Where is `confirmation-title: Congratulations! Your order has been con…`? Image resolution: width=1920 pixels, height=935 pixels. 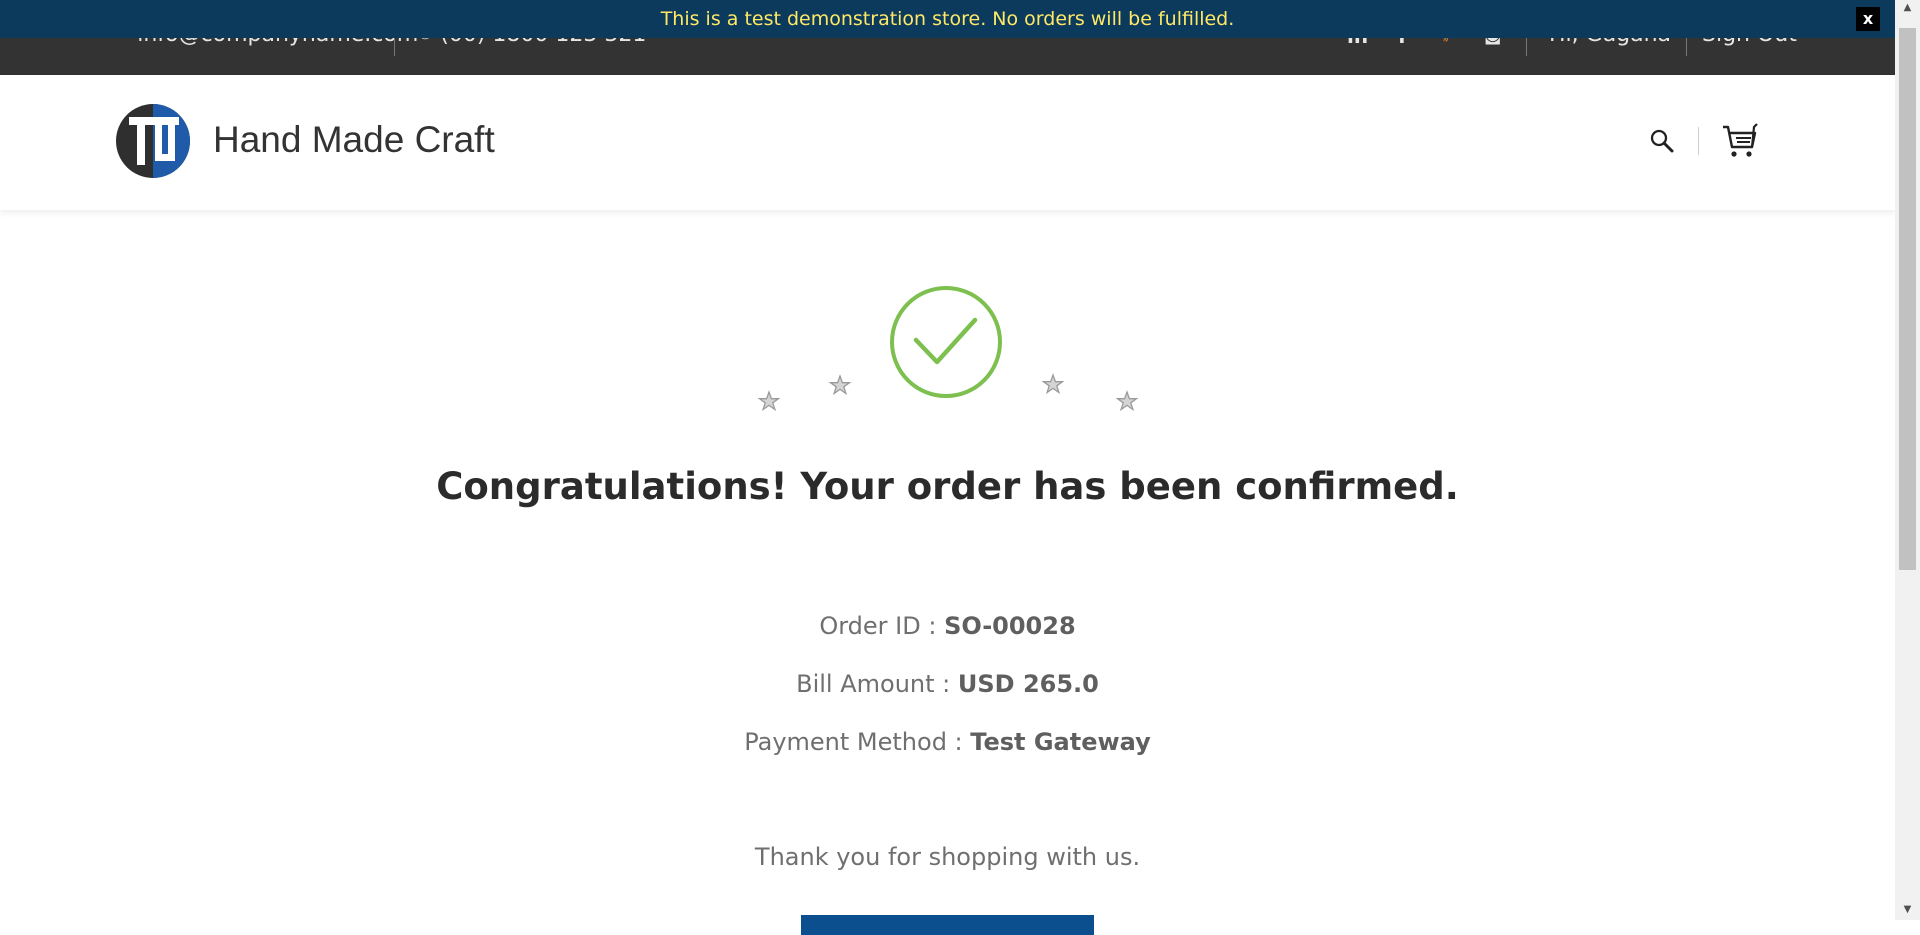
confirmation-title: Congratulations! Your order has been con… is located at coordinates (947, 486).